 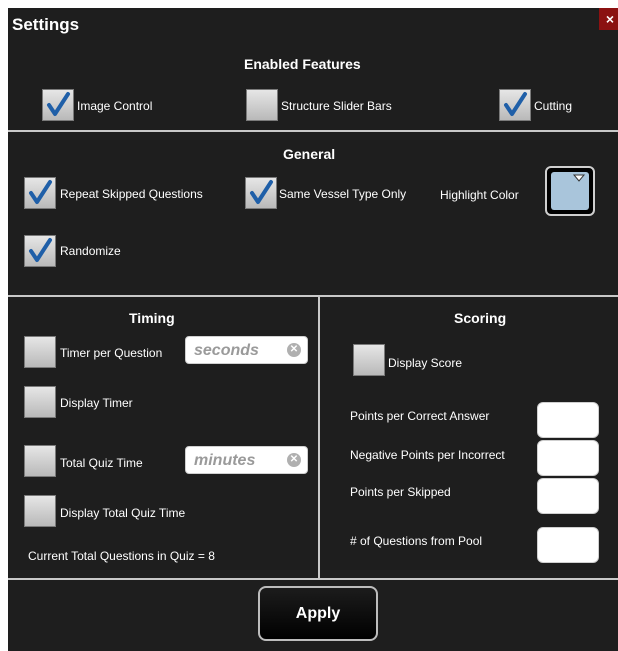 What do you see at coordinates (121, 556) in the screenshot?
I see `current-total-questions: Current Total Questions in Quiz = 8` at bounding box center [121, 556].